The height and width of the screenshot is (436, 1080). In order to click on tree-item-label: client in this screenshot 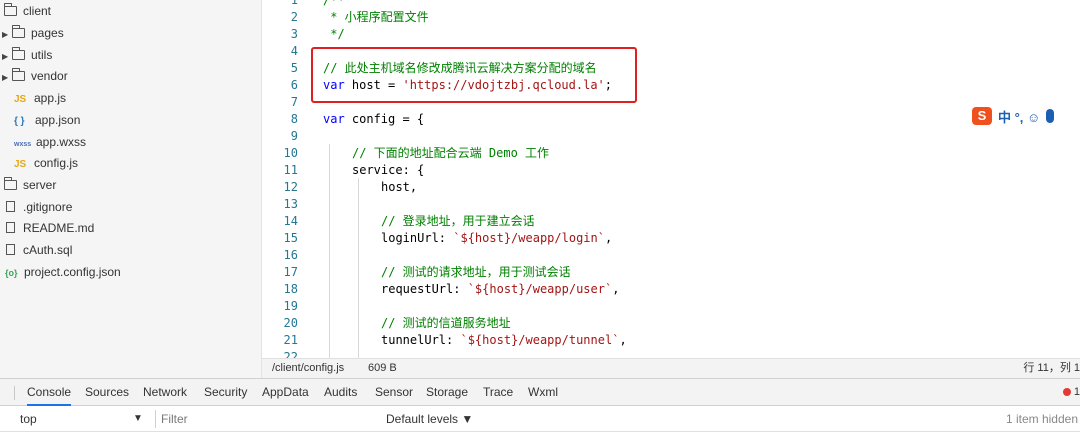, I will do `click(37, 11)`.